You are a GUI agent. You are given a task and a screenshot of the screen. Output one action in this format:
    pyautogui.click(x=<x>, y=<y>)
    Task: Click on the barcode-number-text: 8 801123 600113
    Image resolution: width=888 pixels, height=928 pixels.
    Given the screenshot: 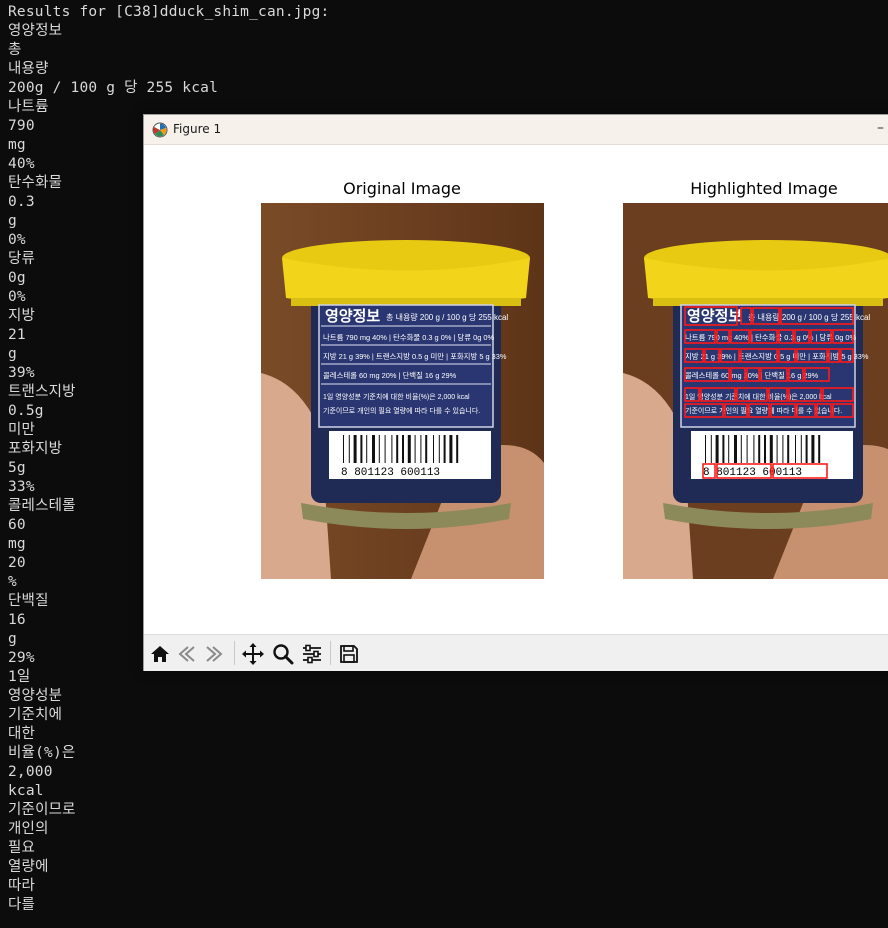 What is the action you would take?
    pyautogui.click(x=390, y=473)
    